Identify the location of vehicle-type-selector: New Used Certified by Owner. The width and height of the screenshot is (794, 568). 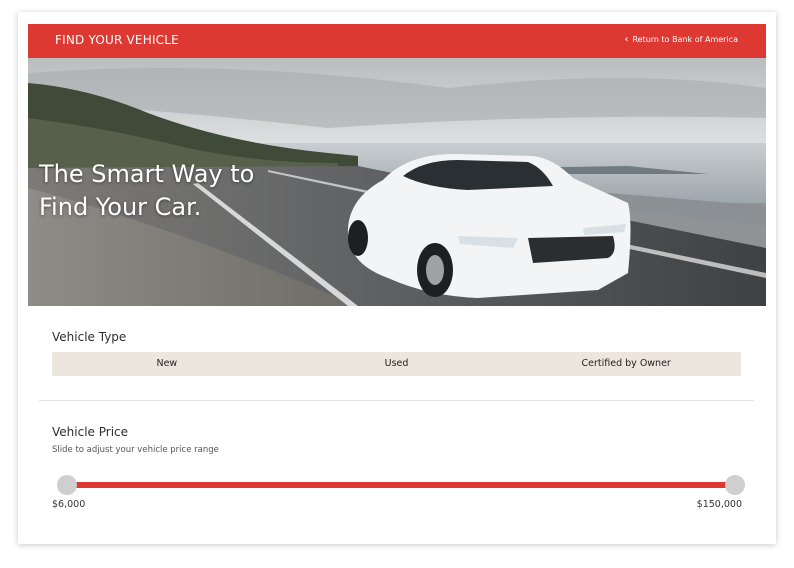
(396, 364).